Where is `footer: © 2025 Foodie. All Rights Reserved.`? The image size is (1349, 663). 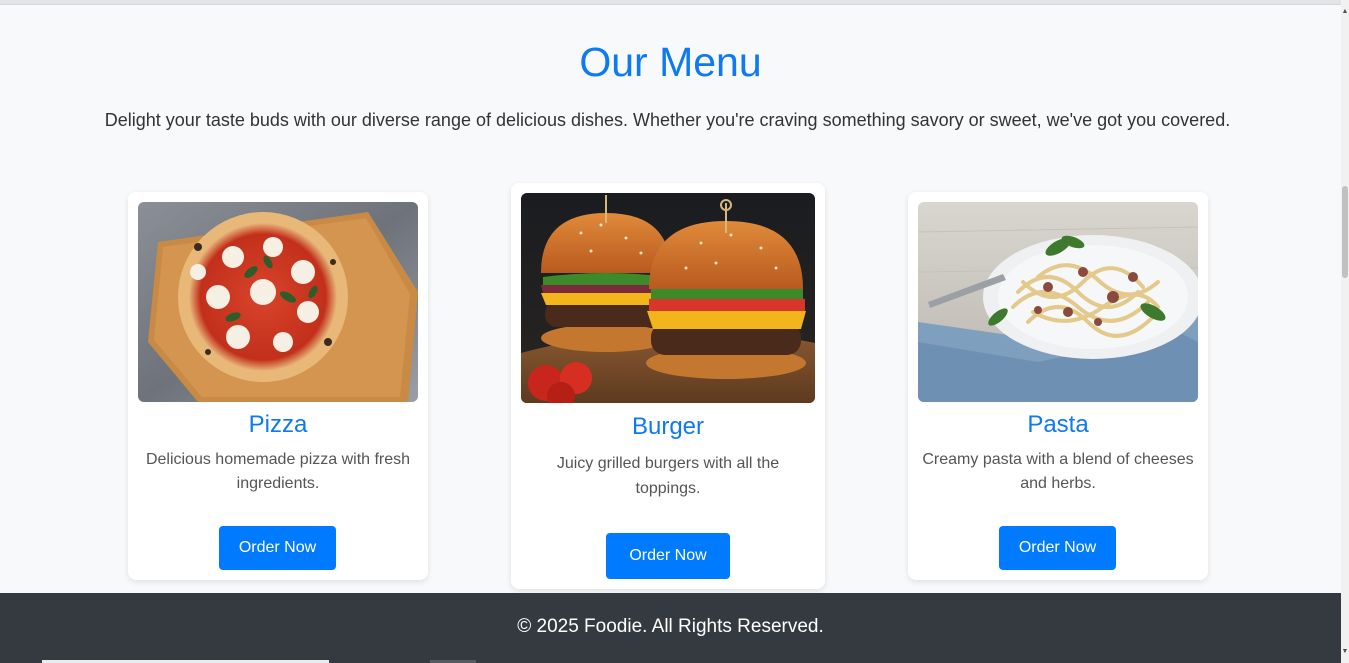 footer: © 2025 Foodie. All Rights Reserved. is located at coordinates (670, 628).